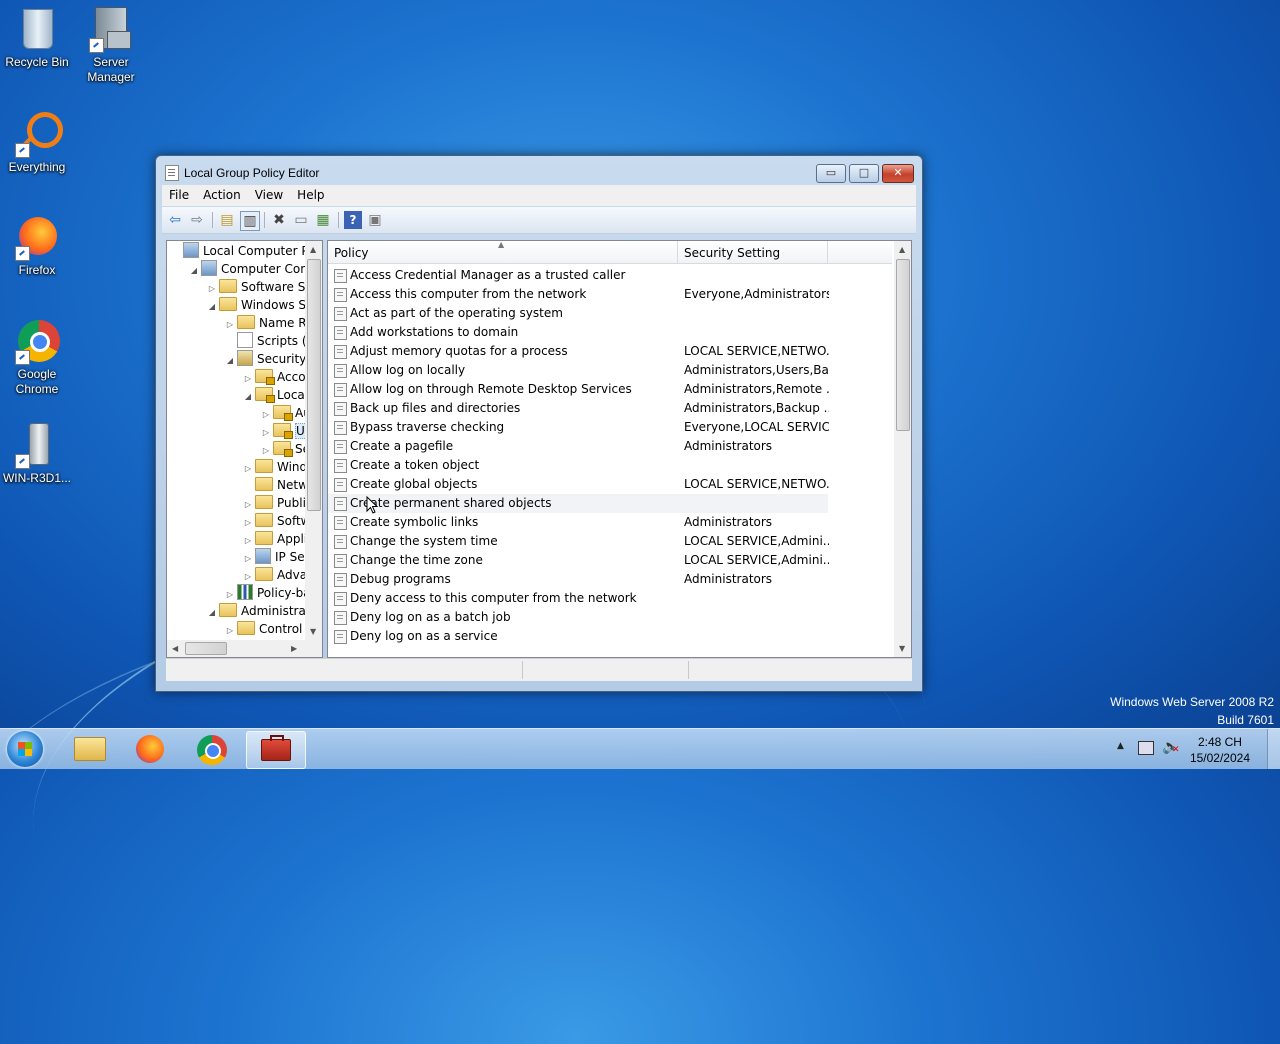 Image resolution: width=1280 pixels, height=1044 pixels. Describe the element at coordinates (37, 357) in the screenshot. I see `desktop-icon-chrome: Google Chrome` at that location.